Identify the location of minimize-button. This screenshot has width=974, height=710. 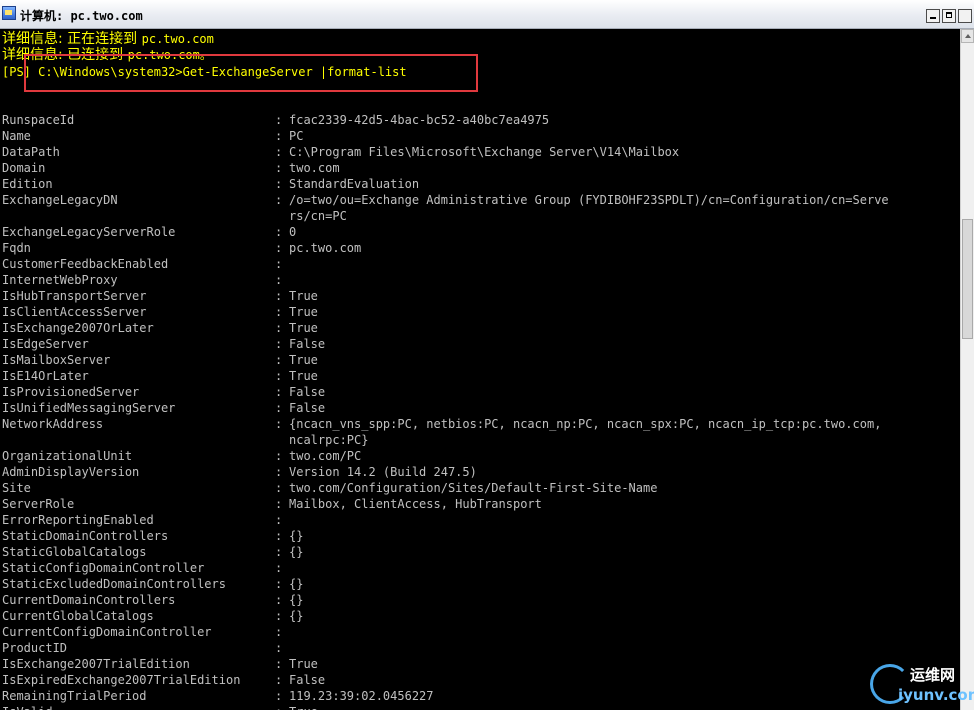
(933, 16).